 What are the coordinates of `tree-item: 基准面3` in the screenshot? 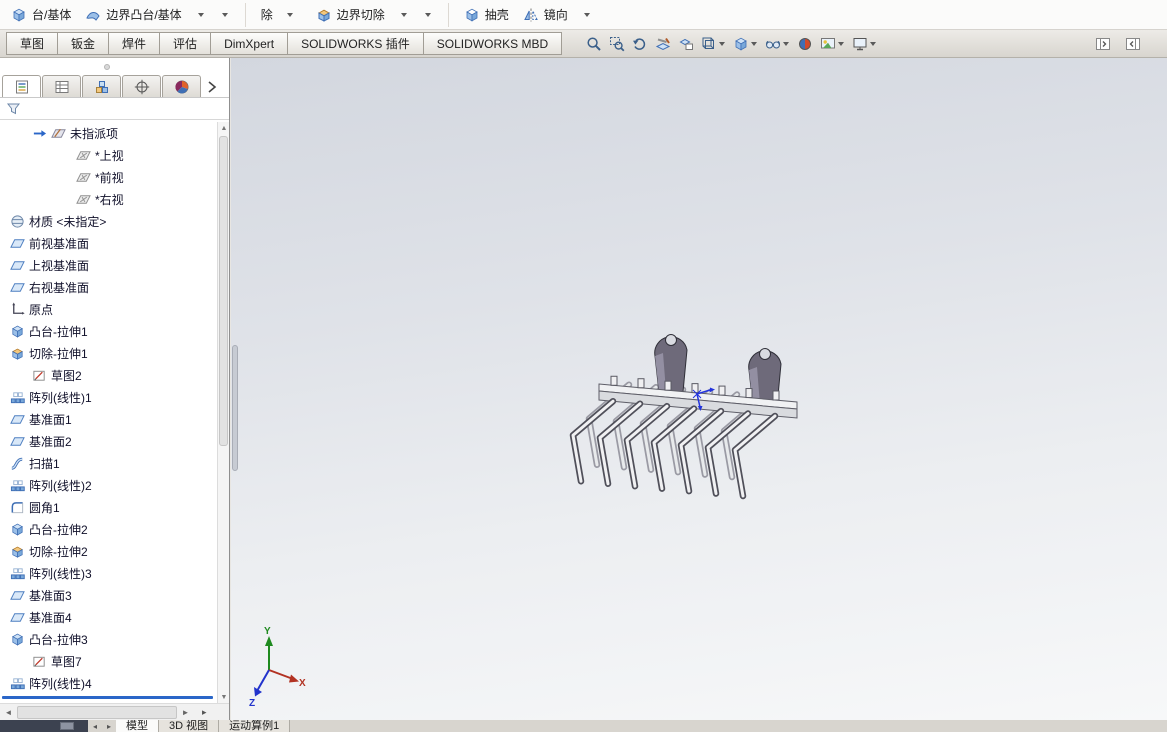 It's located at (108, 595).